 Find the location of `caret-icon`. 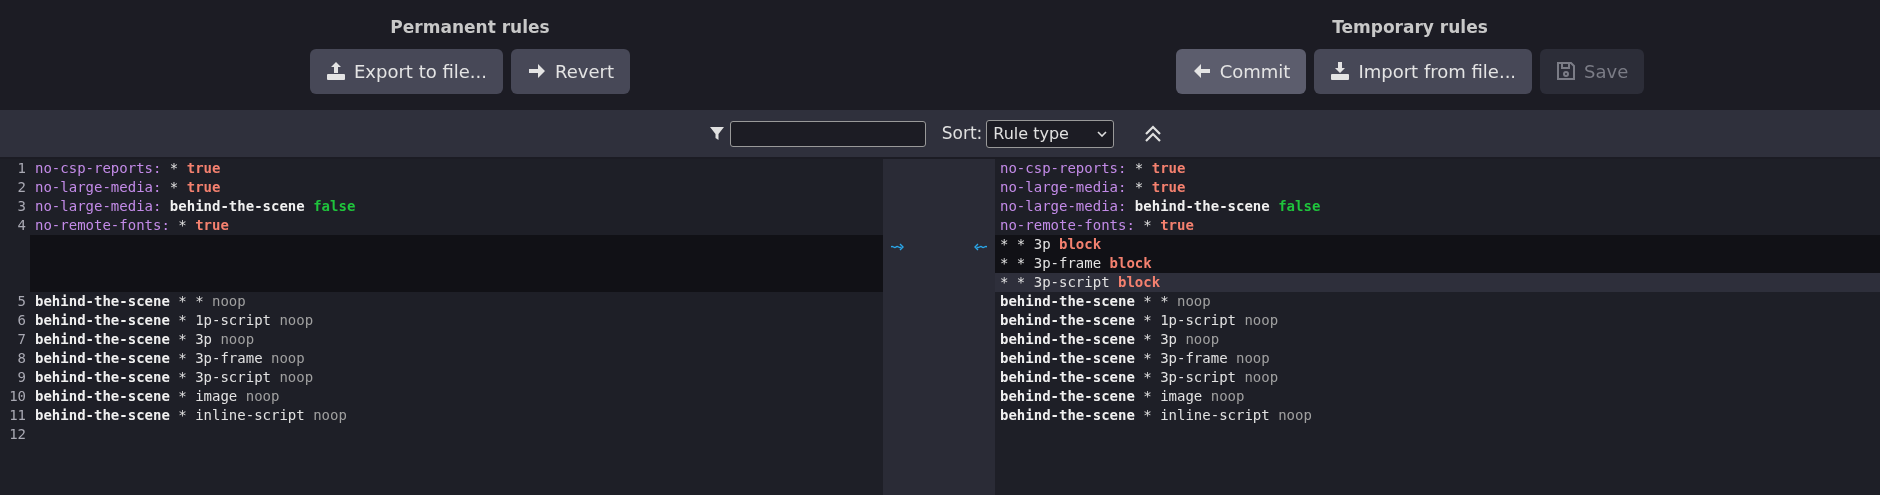

caret-icon is located at coordinates (1102, 133).